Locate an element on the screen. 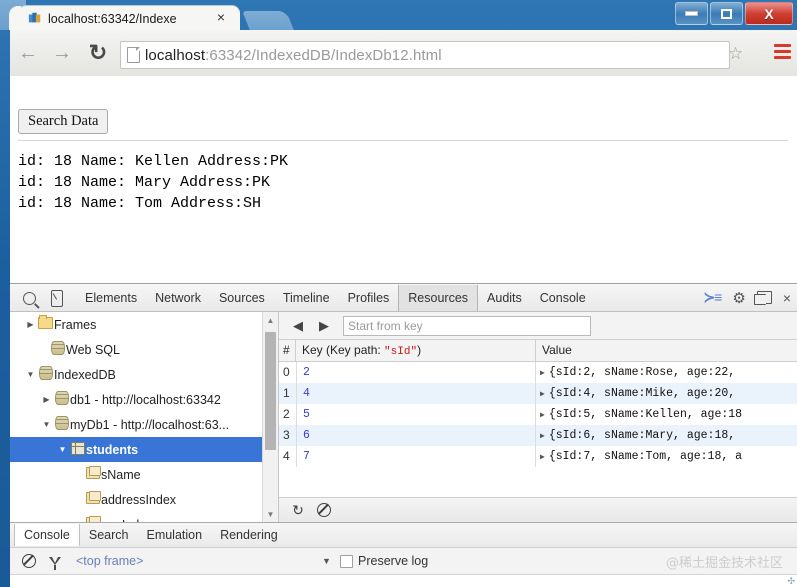 The height and width of the screenshot is (587, 797). bookmark-star-icon: ☆ is located at coordinates (735, 53).